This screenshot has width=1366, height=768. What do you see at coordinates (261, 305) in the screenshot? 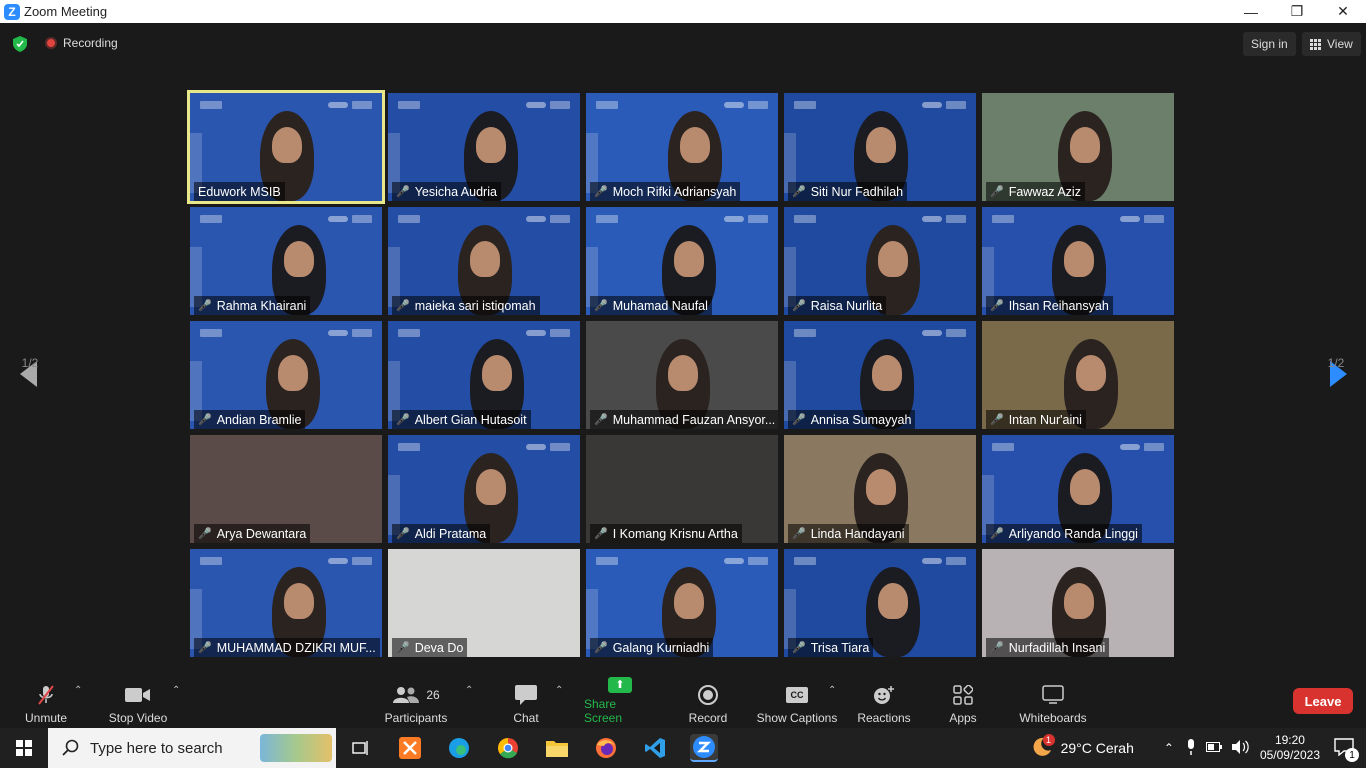
I see `participant-name: Rahma Khairani` at bounding box center [261, 305].